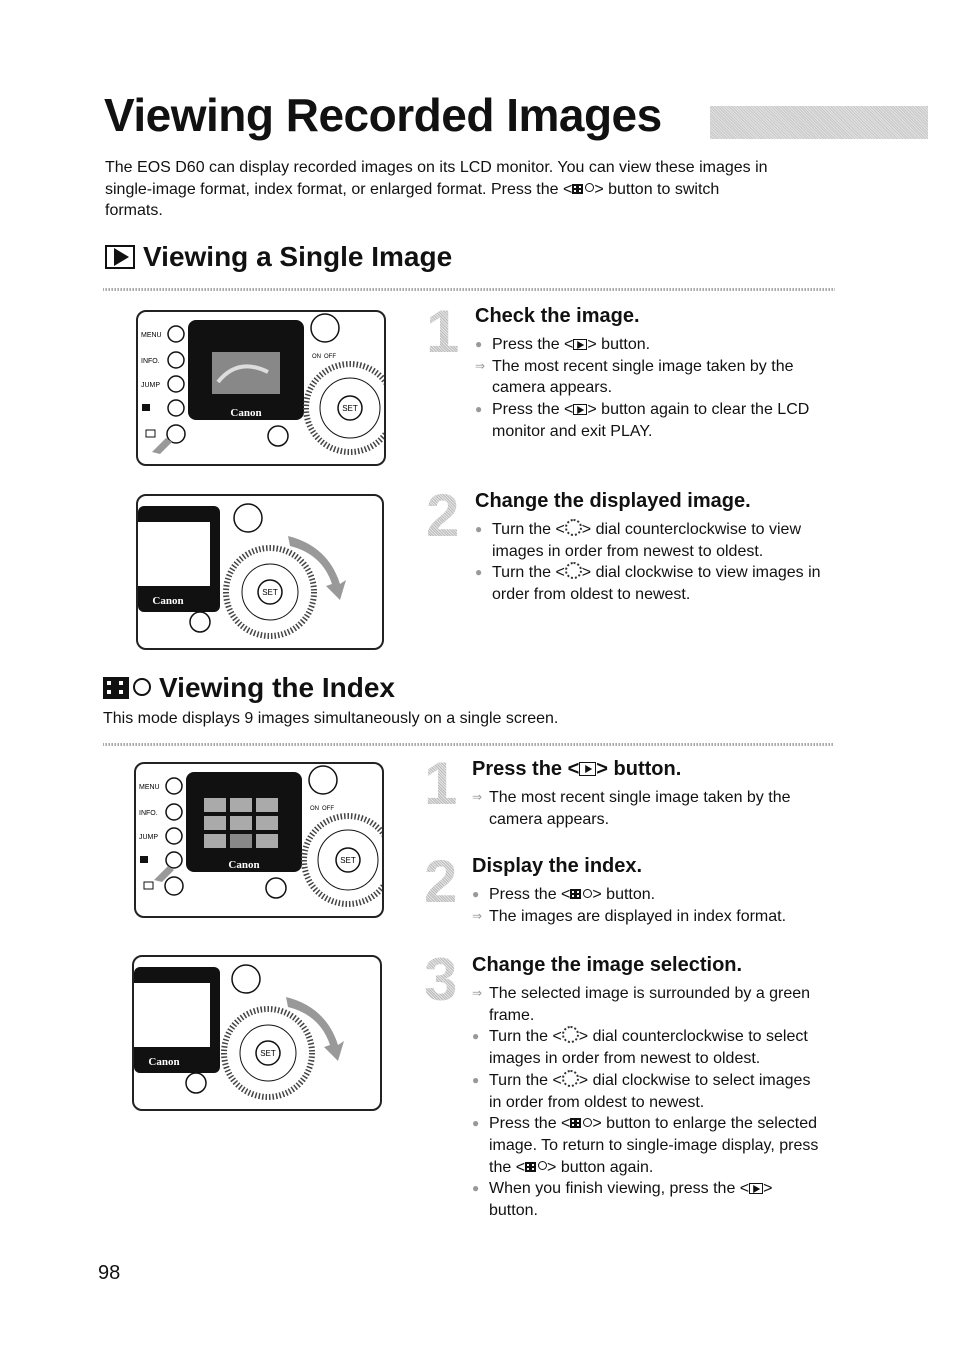 The height and width of the screenshot is (1349, 954). I want to click on section-heading-single-image: Viewing a Single Image, so click(278, 257).